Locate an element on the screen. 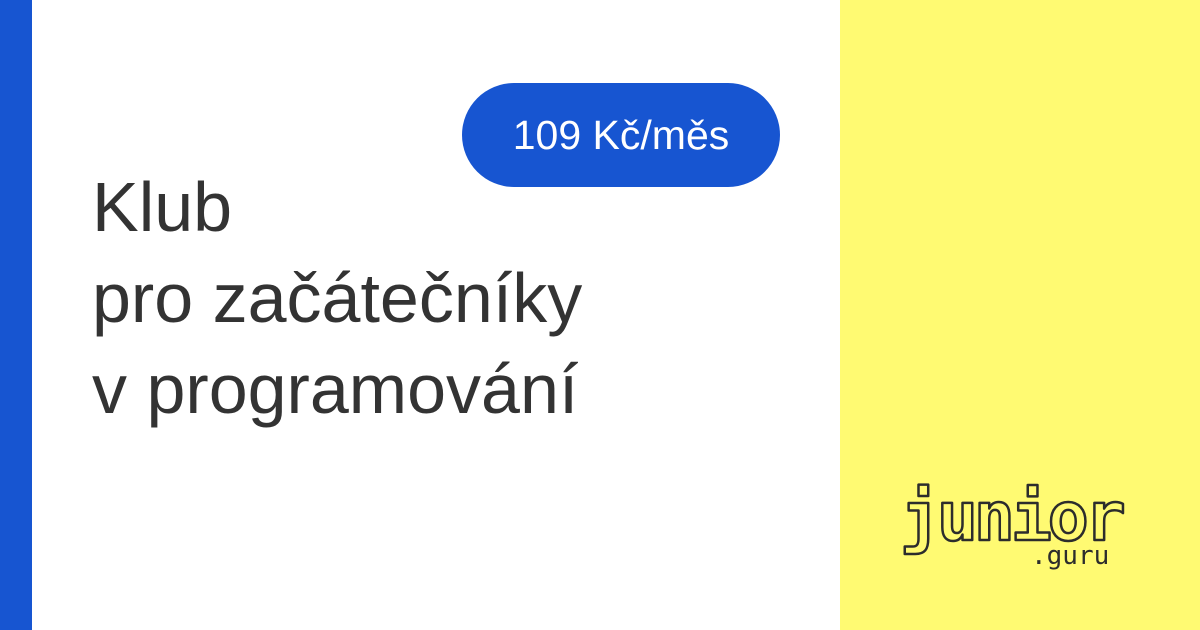  headline-line-2: pro začátečníky is located at coordinates (337, 298).